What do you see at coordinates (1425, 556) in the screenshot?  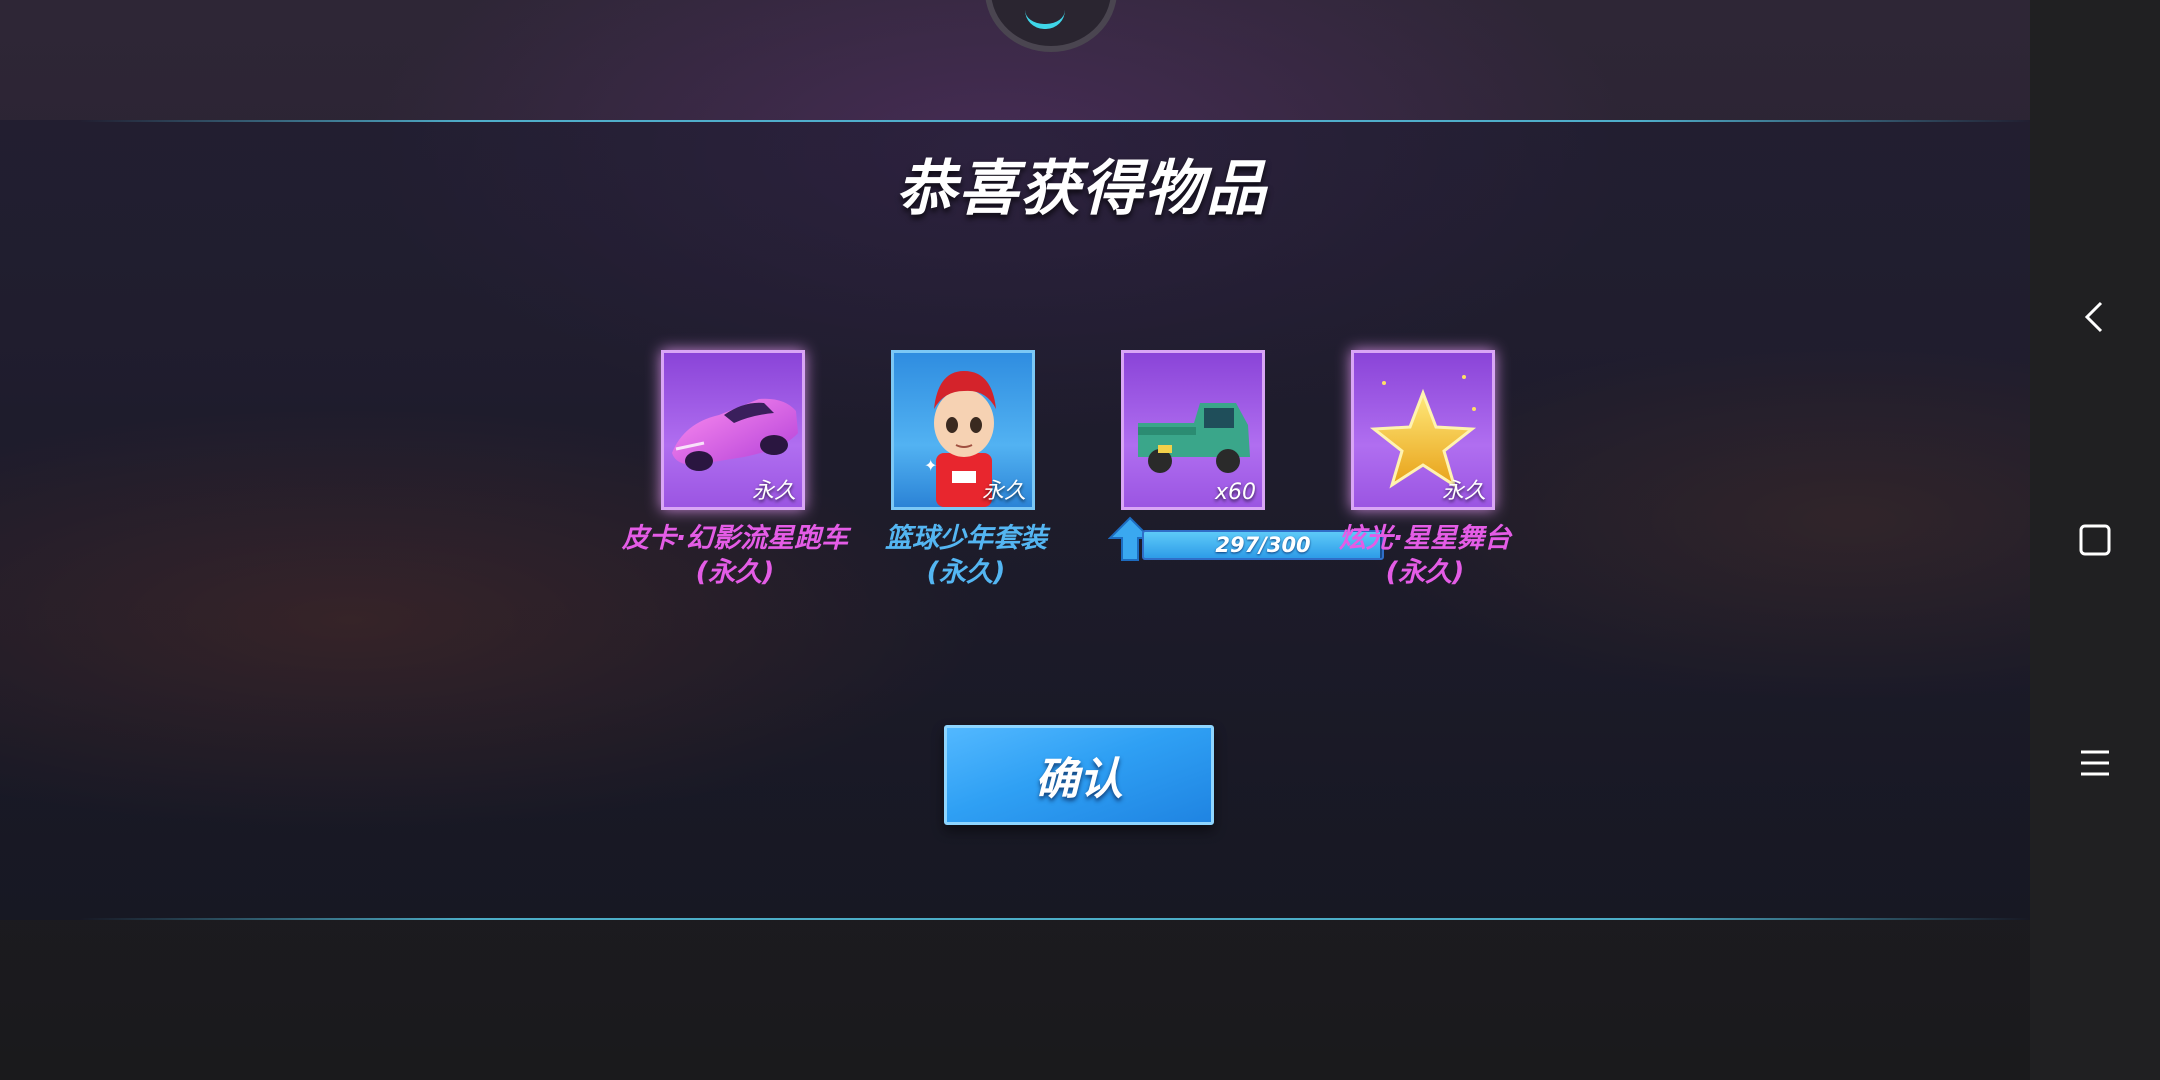 I see `reward-name-star-stage: 炫光·星星舞台 (永久)` at bounding box center [1425, 556].